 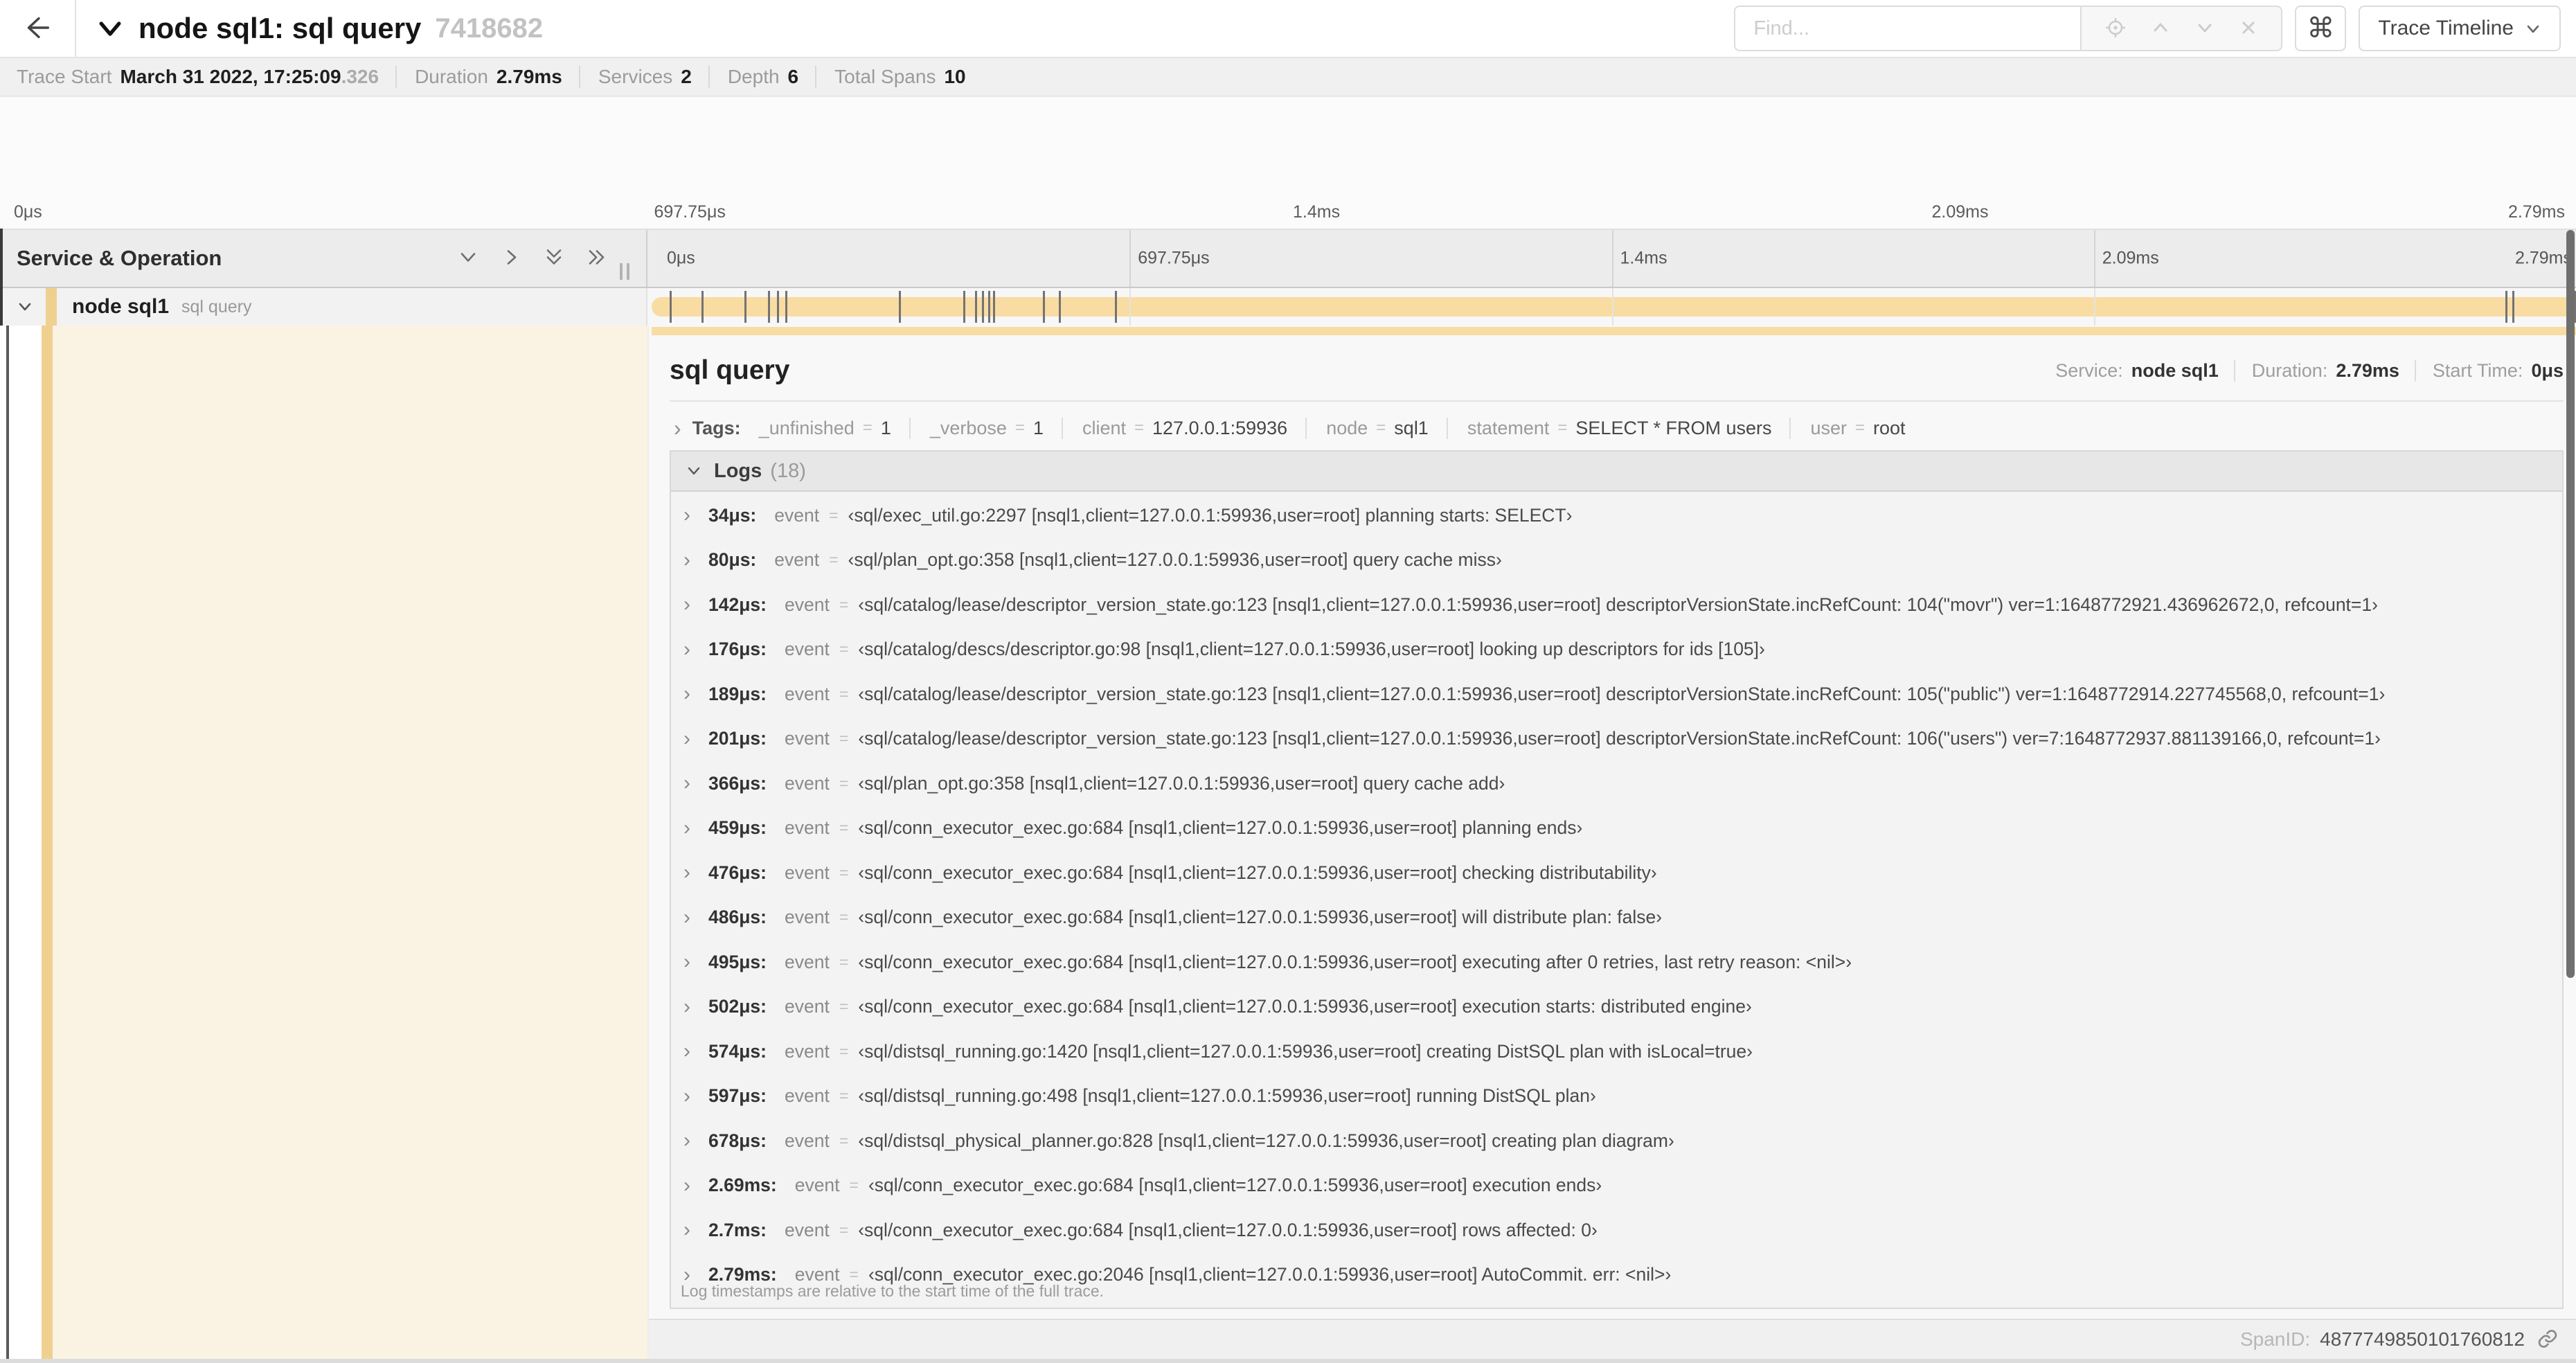 What do you see at coordinates (1908, 28) in the screenshot?
I see `find-input` at bounding box center [1908, 28].